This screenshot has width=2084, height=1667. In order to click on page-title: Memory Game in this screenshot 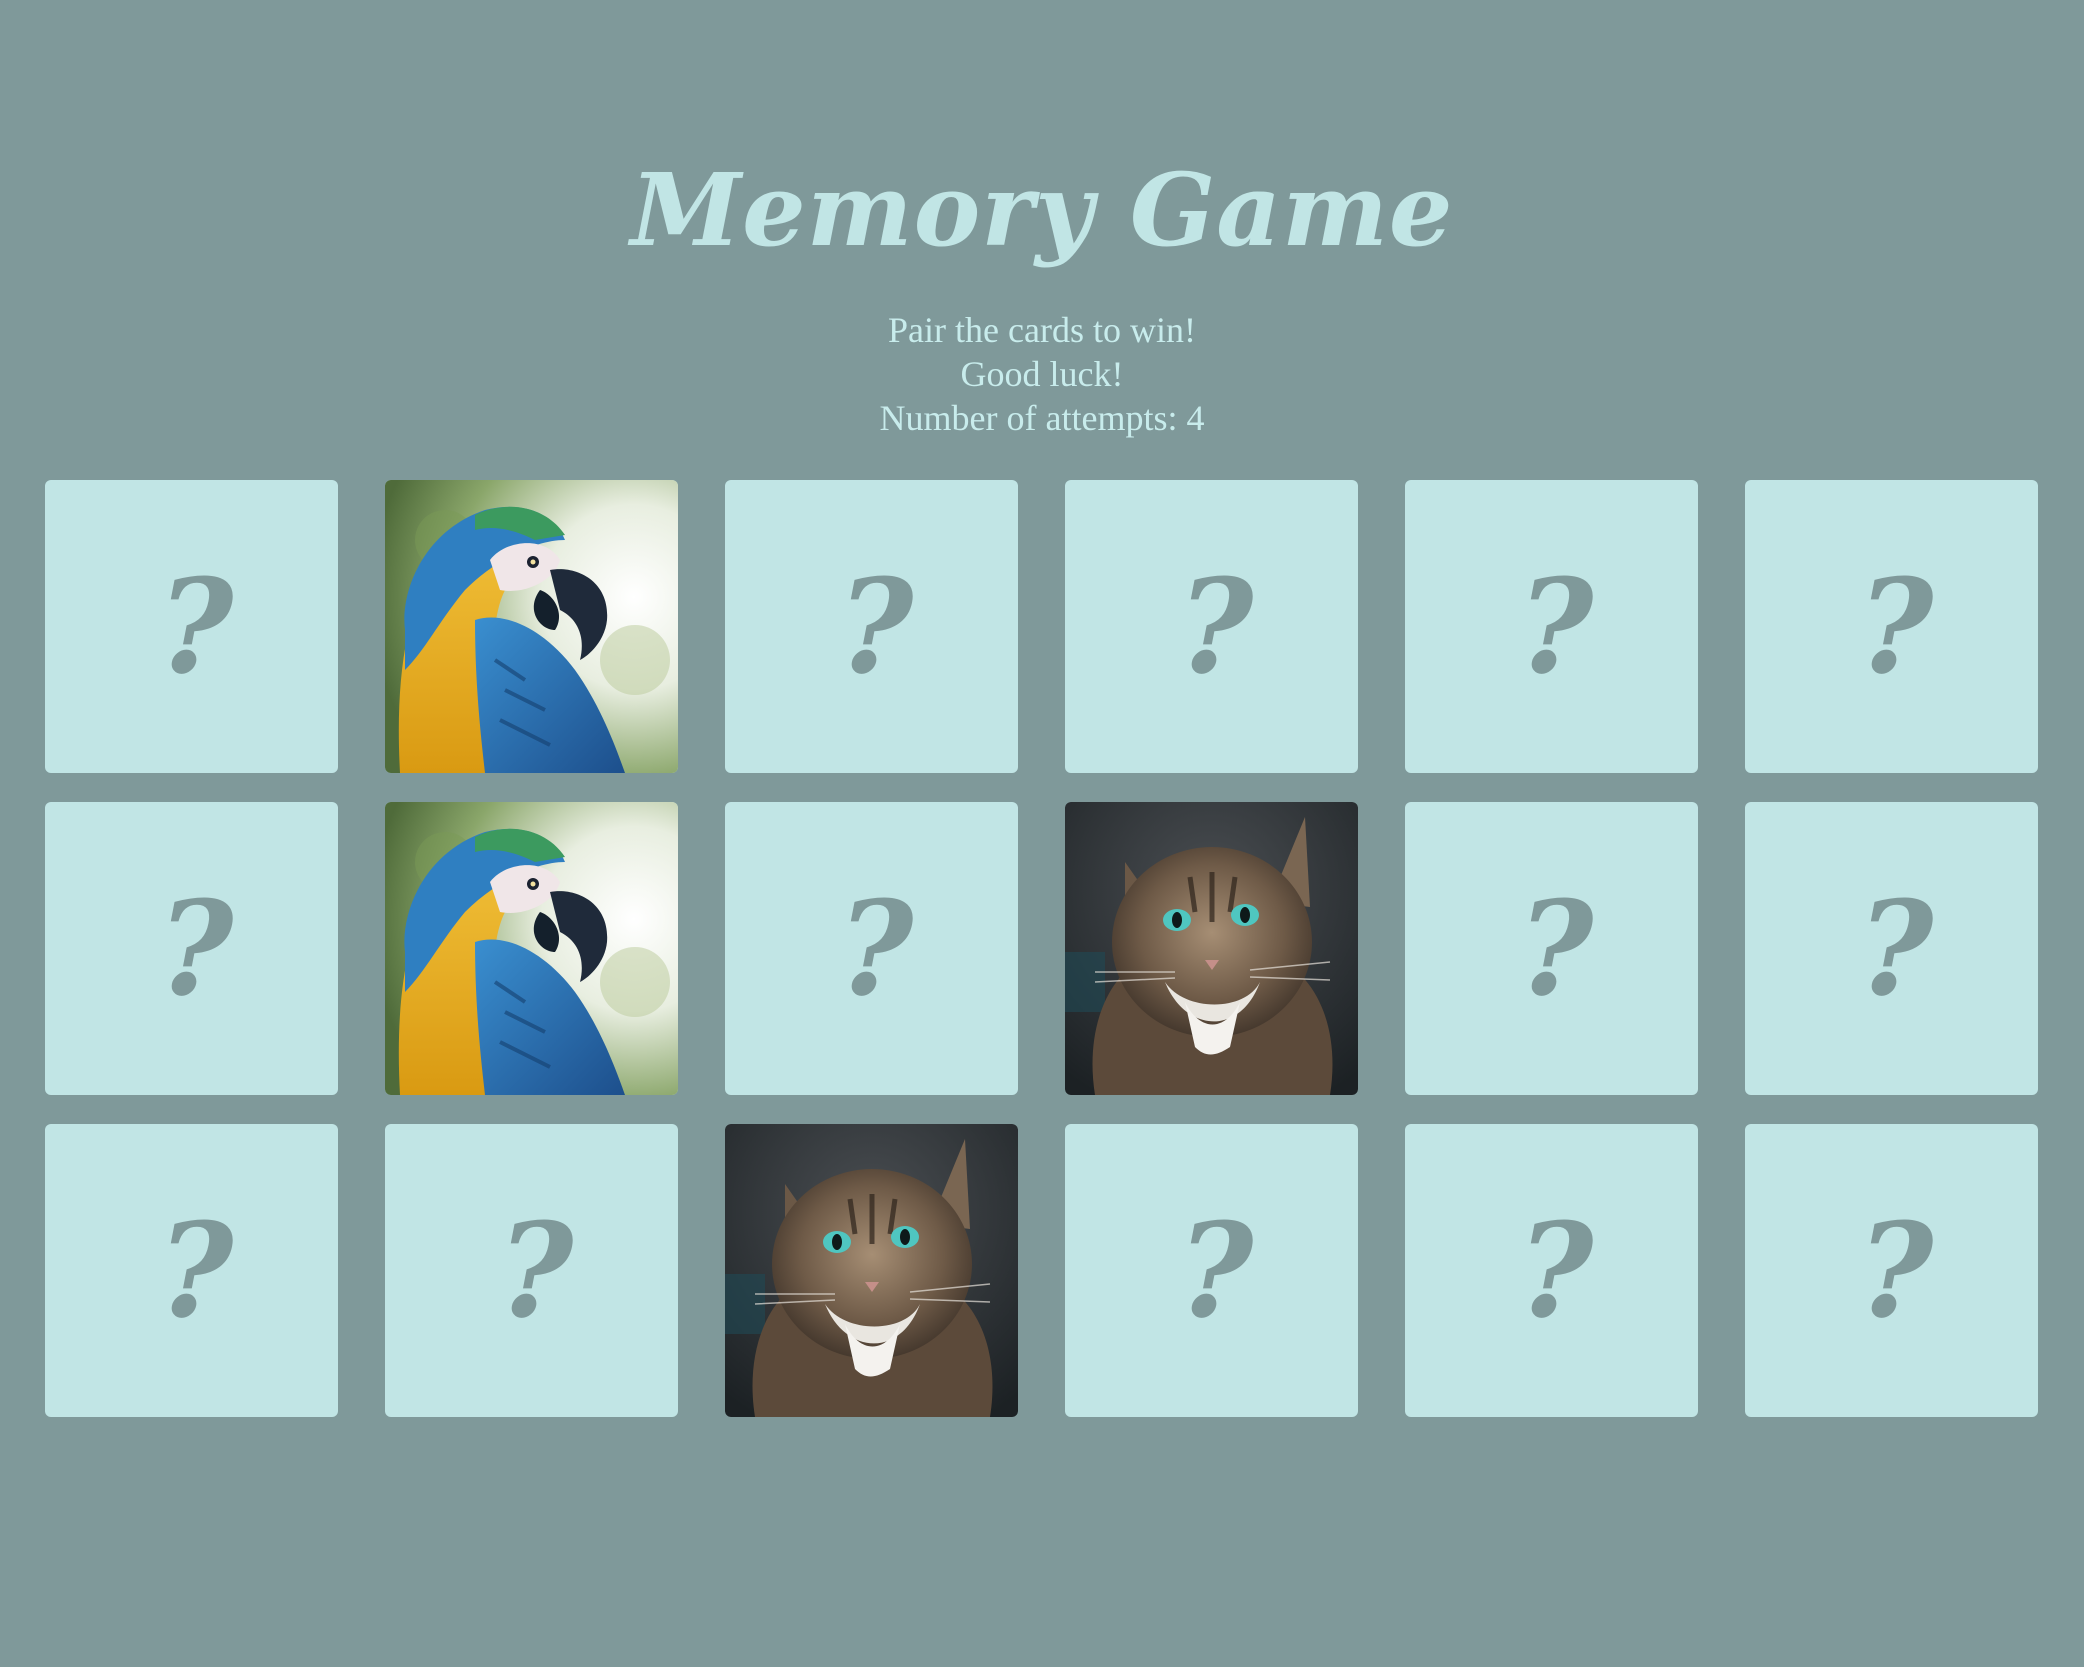, I will do `click(1042, 210)`.